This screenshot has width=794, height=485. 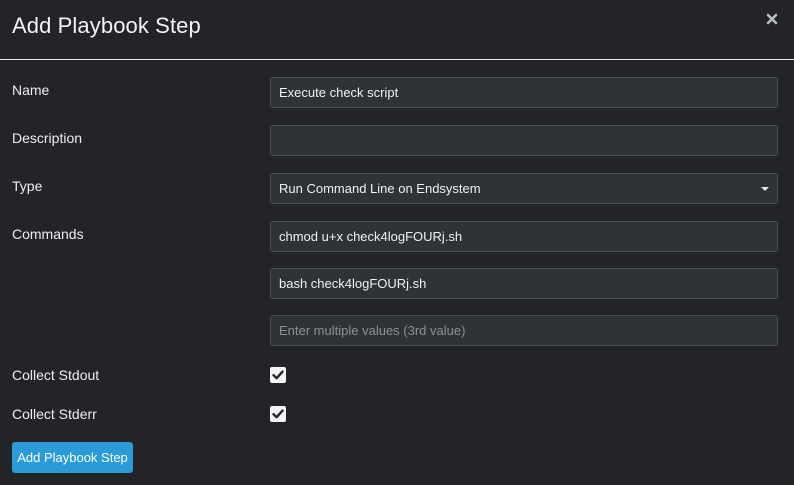 What do you see at coordinates (47, 138) in the screenshot?
I see `description-label: Description` at bounding box center [47, 138].